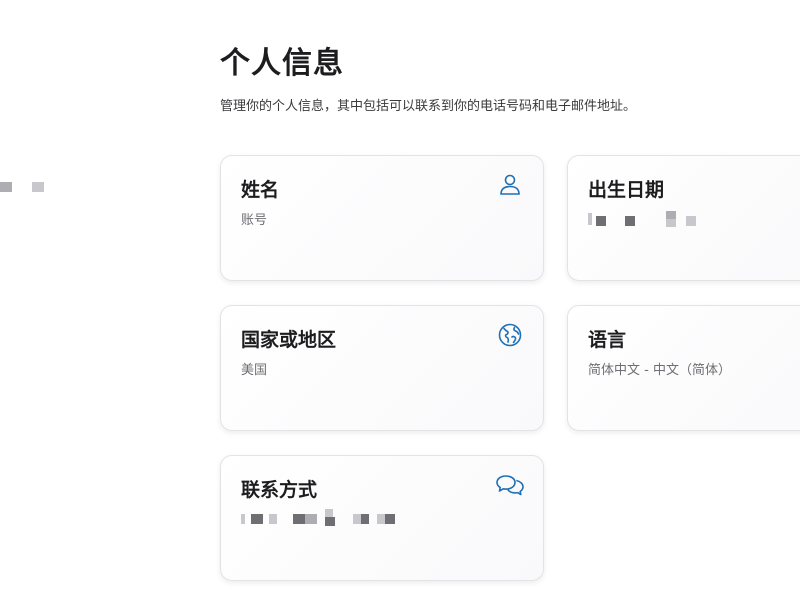  Describe the element at coordinates (607, 340) in the screenshot. I see `language-card-title: 语言` at that location.